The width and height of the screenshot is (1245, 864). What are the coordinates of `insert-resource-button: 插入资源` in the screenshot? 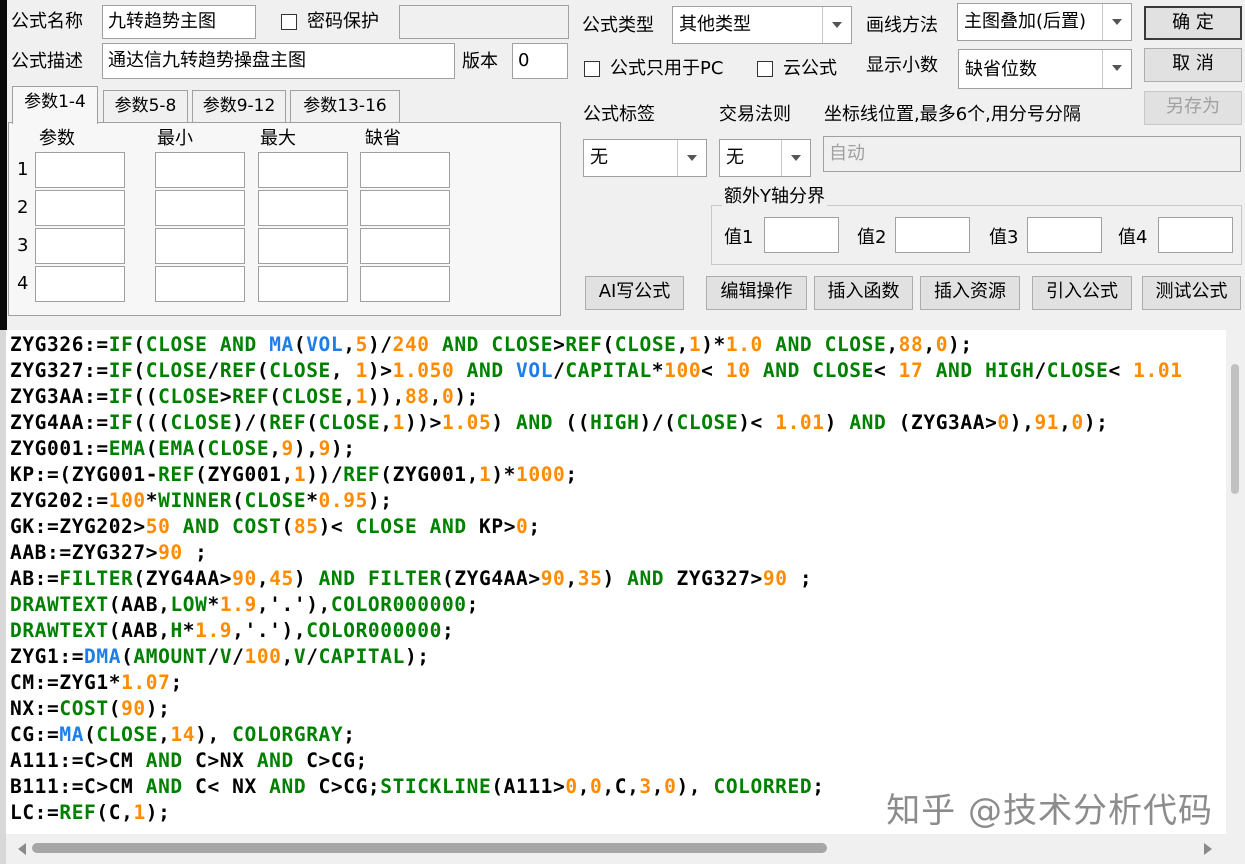 It's located at (970, 293).